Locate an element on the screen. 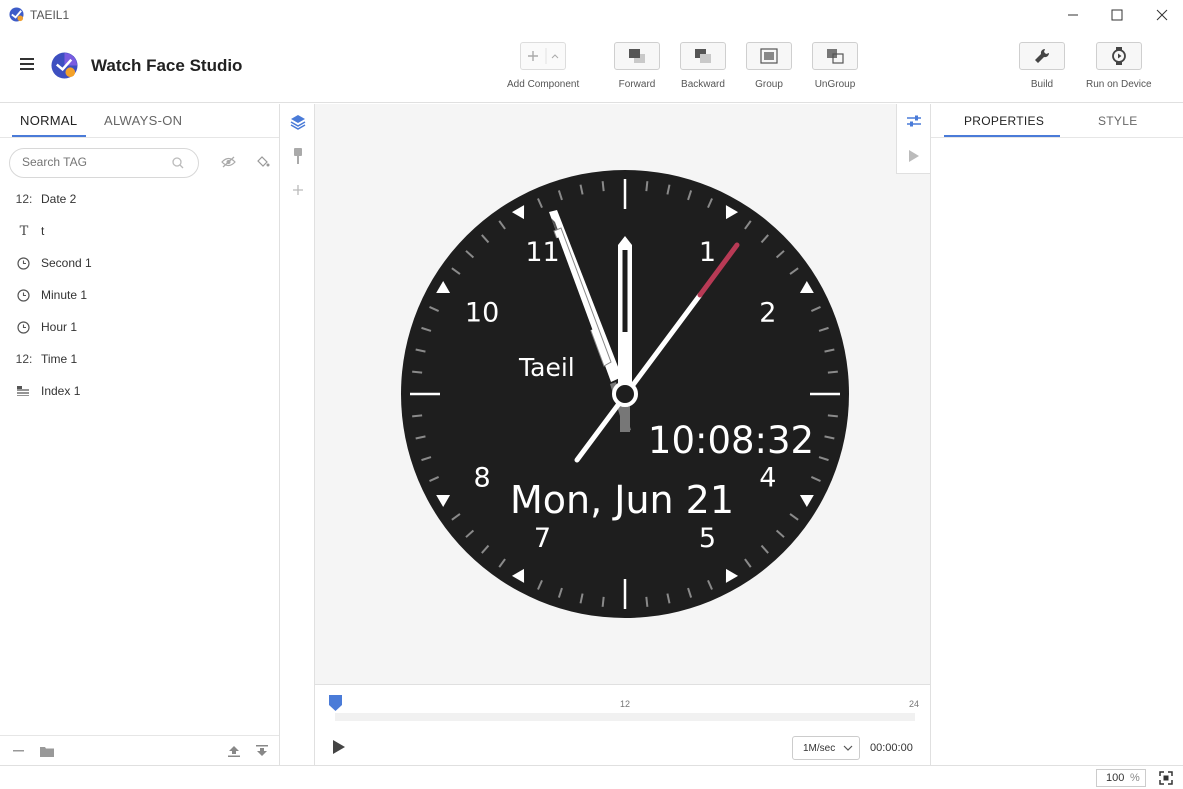 The height and width of the screenshot is (789, 1183). minimize-button is located at coordinates (1073, 15).